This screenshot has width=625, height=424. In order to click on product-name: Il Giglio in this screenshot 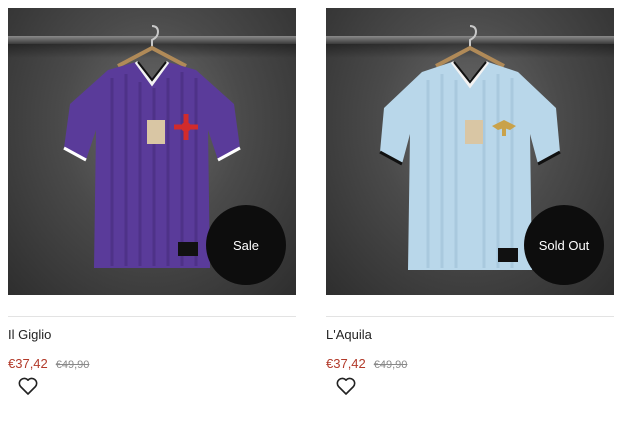, I will do `click(29, 334)`.